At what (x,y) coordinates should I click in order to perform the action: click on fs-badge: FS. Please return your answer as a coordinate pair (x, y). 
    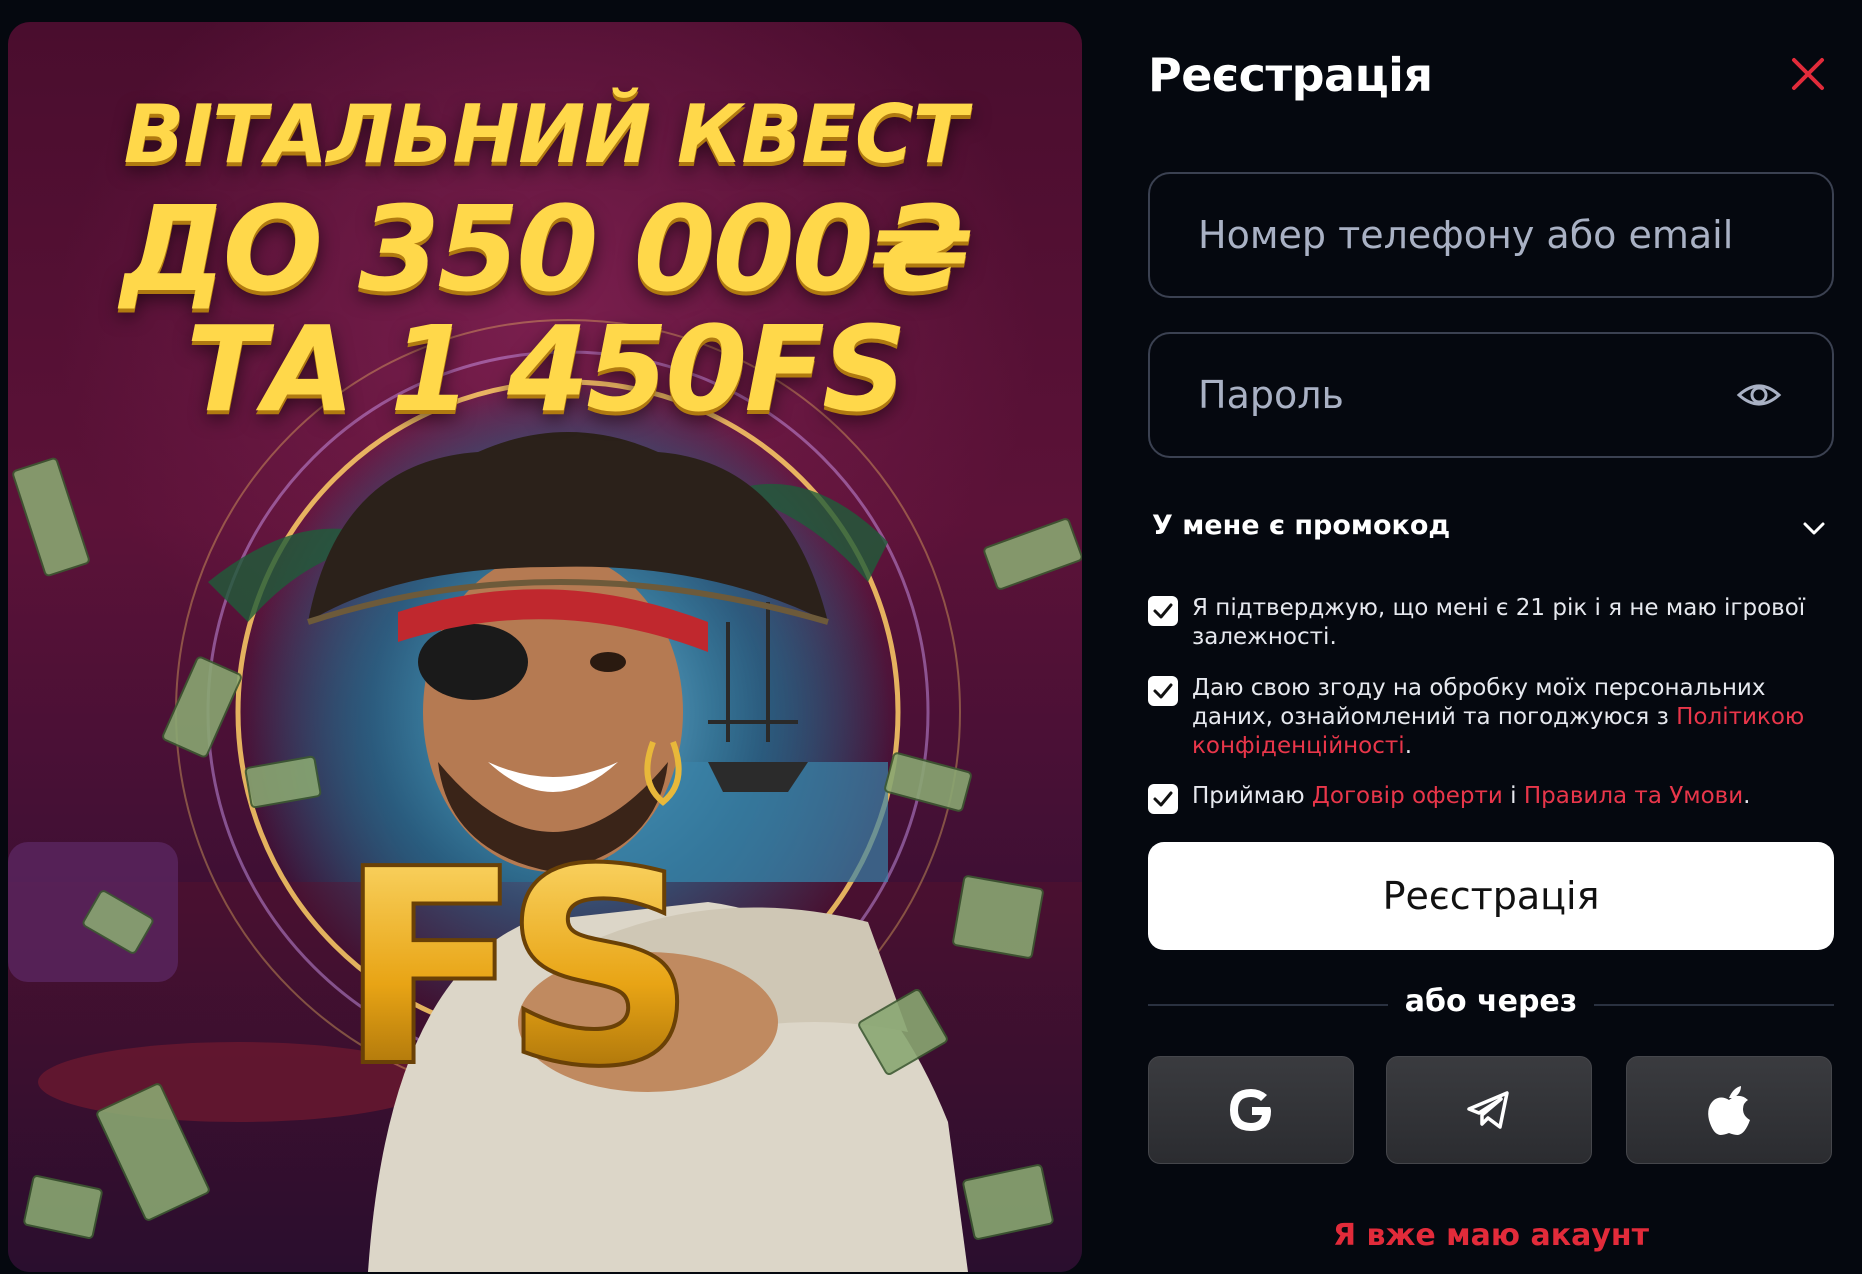
    Looking at the image, I should click on (509, 968).